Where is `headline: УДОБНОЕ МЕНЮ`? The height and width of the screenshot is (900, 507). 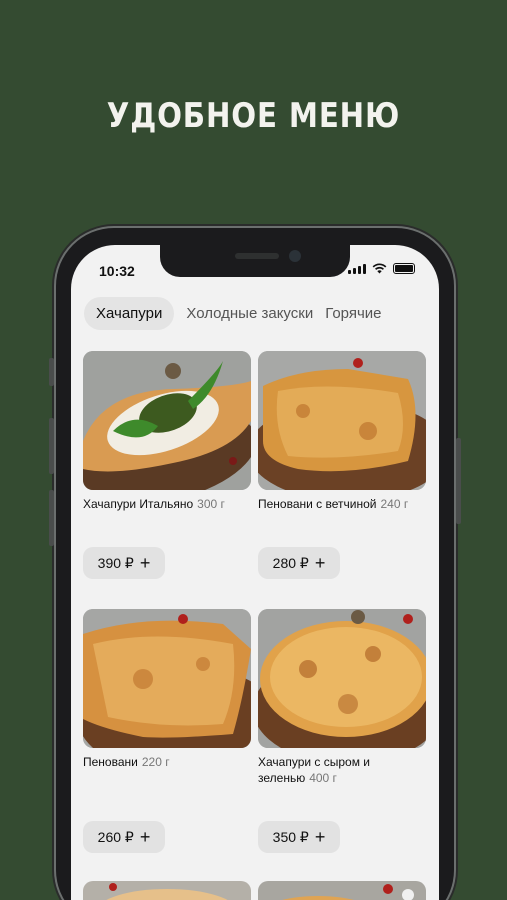 headline: УДОБНОЕ МЕНЮ is located at coordinates (253, 116).